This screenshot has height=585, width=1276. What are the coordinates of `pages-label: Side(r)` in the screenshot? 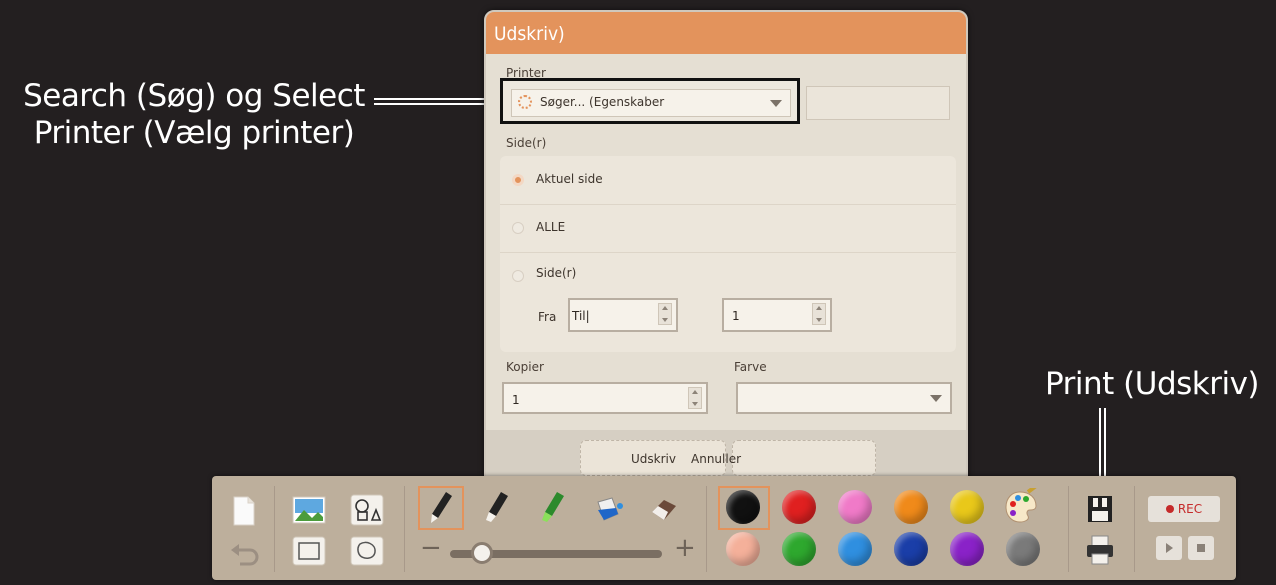 It's located at (526, 143).